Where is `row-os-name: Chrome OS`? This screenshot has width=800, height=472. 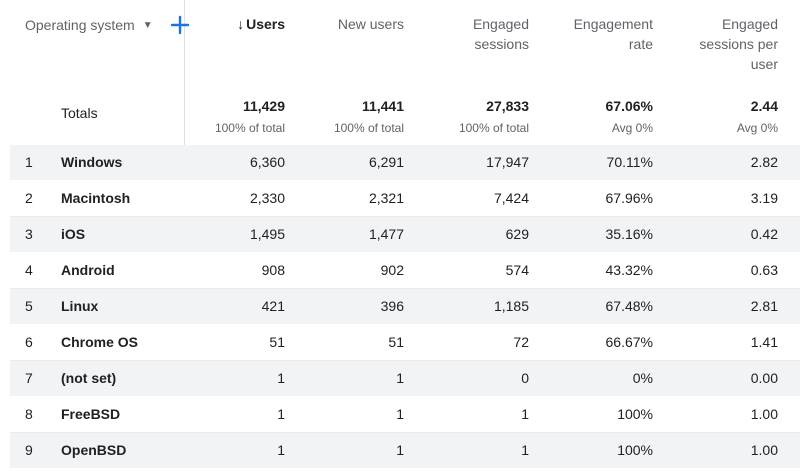 row-os-name: Chrome OS is located at coordinates (100, 342).